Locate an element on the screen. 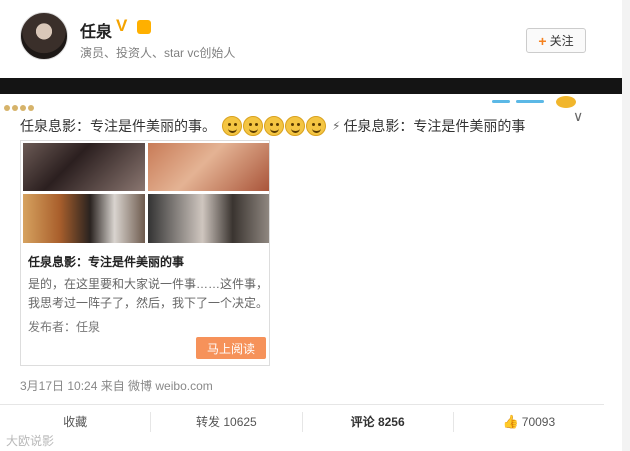 The width and height of the screenshot is (630, 451). right-edge is located at coordinates (626, 225).